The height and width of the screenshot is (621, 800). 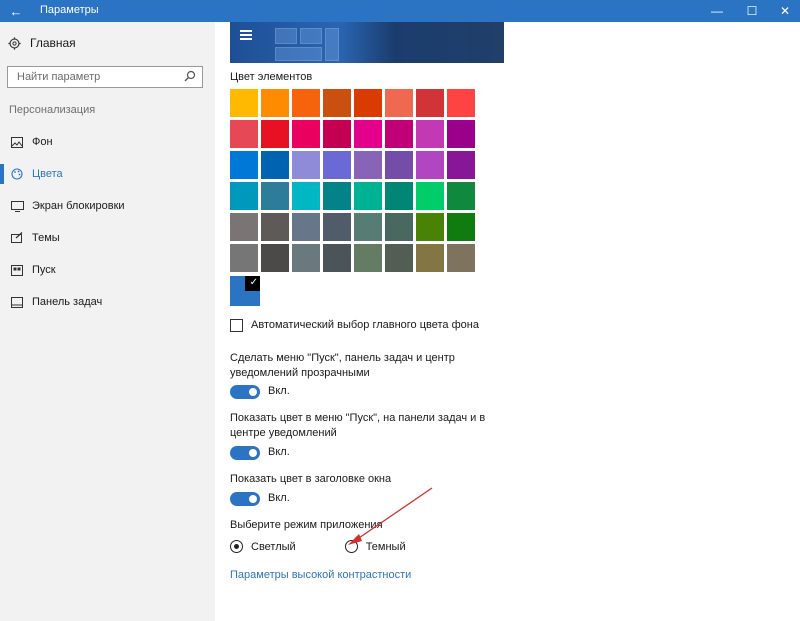 What do you see at coordinates (44, 270) in the screenshot?
I see `sidebar-item-label: Пуск` at bounding box center [44, 270].